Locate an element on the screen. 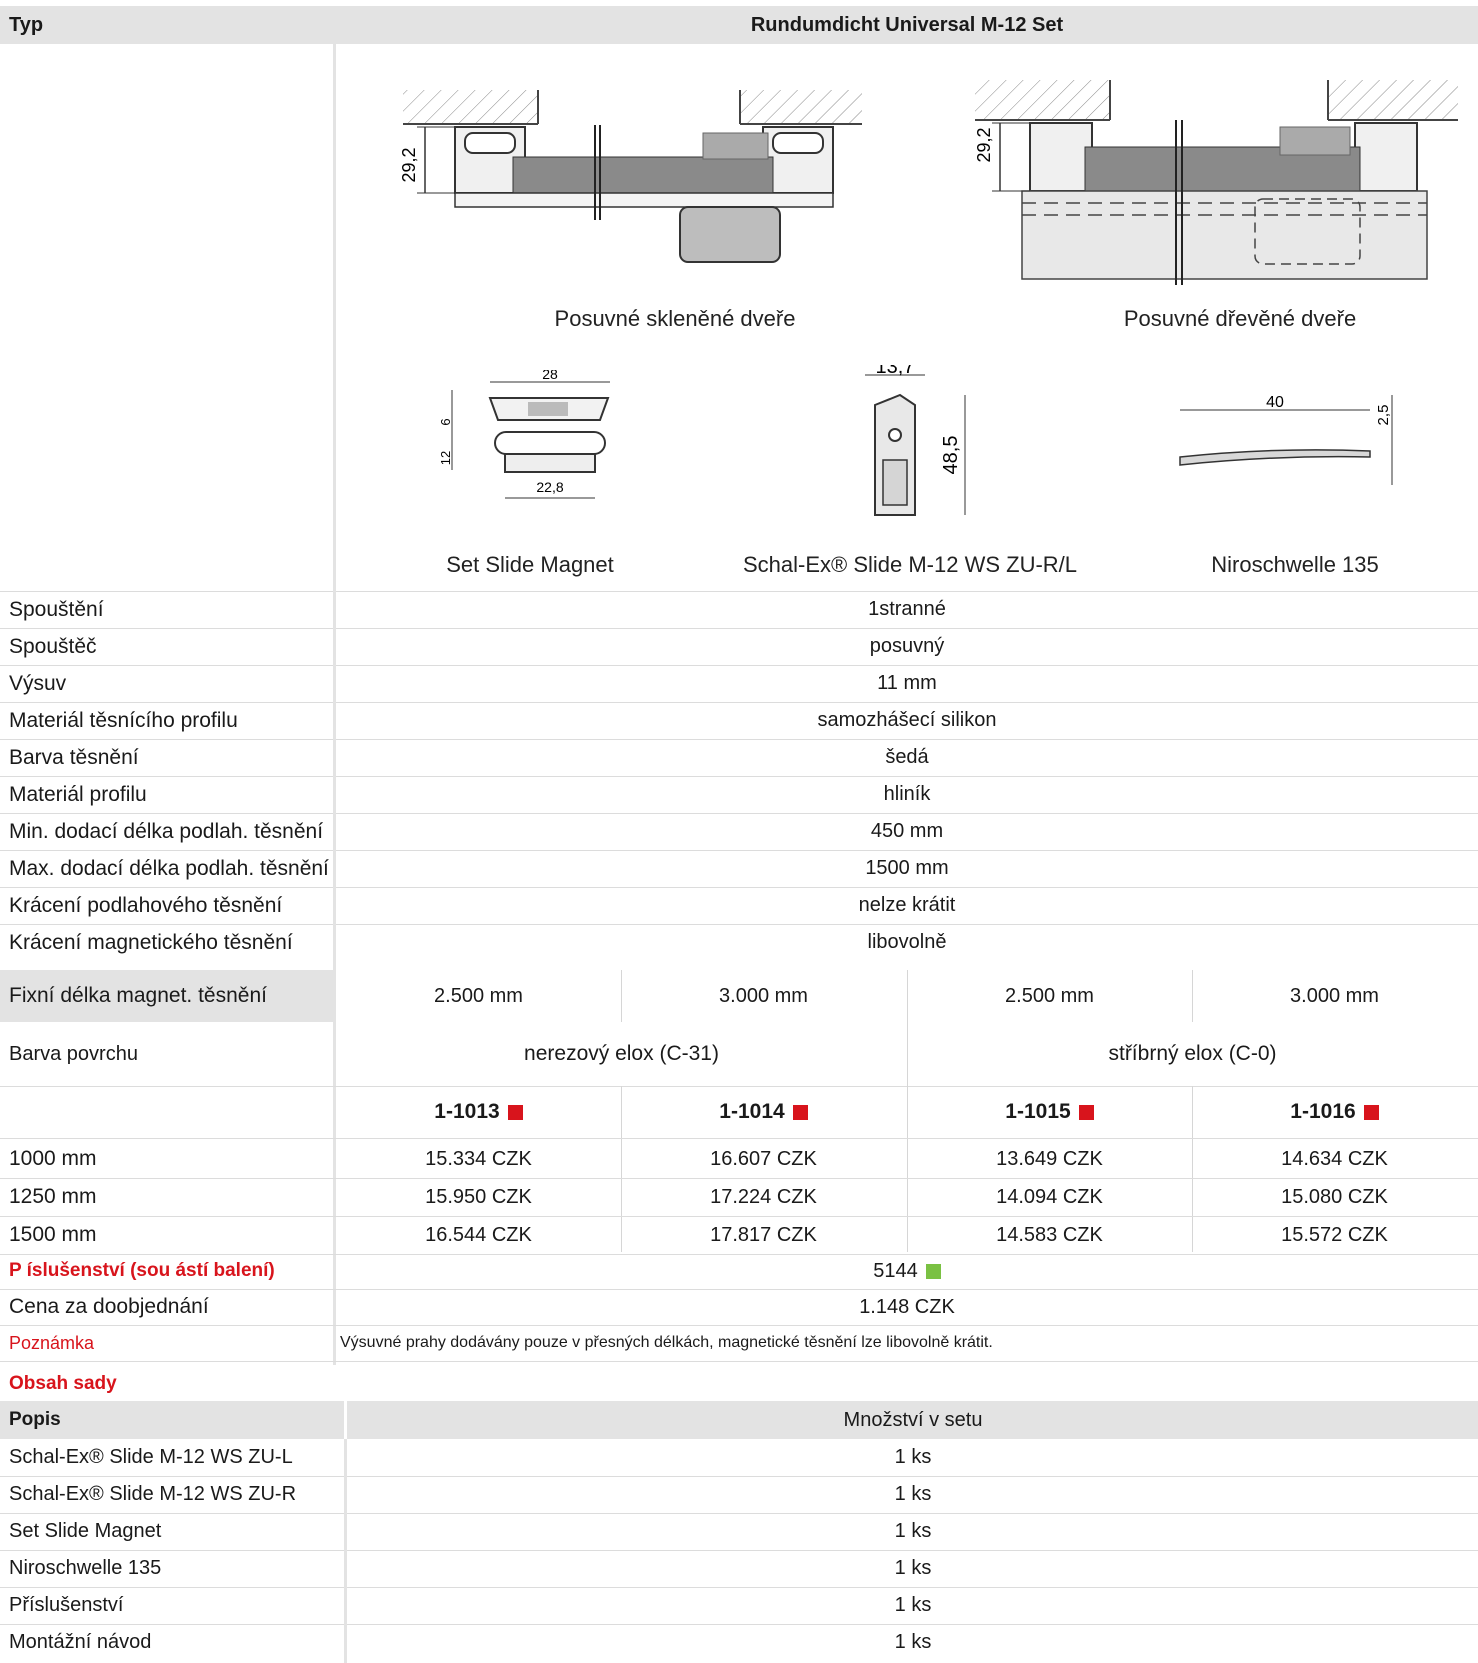 This screenshot has width=1478, height=1663. article-number-cell: 1-1013 is located at coordinates (478, 1112).